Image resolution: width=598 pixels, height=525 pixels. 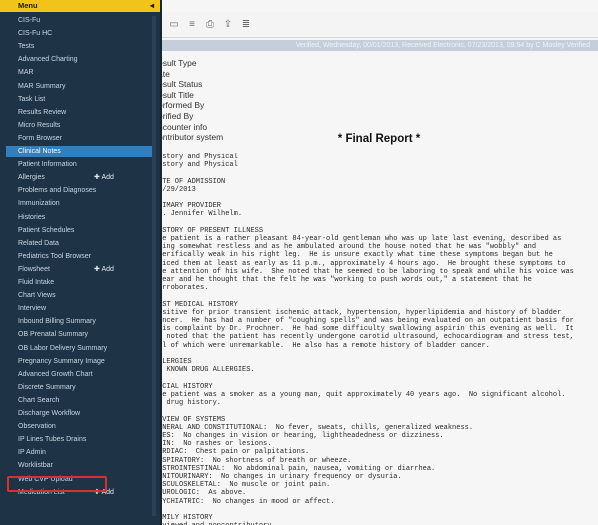 I want to click on meta-label: erified By, so click(x=176, y=115).